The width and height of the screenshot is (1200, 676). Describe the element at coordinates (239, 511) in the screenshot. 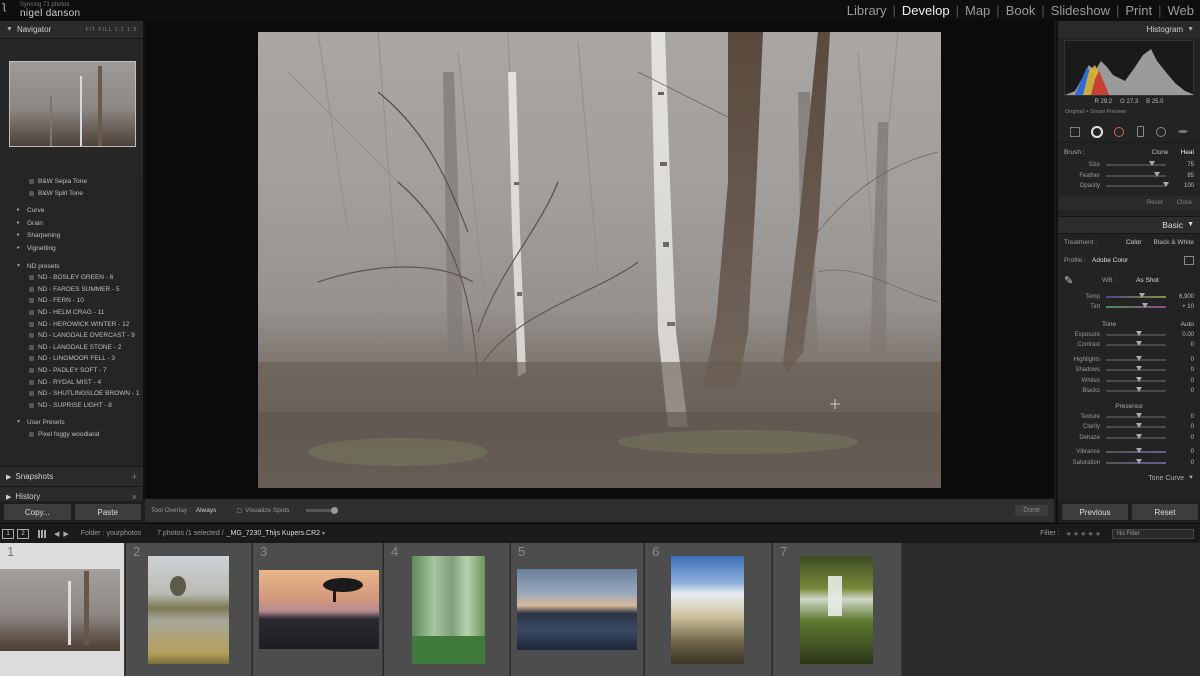

I see `visualize-spots-checkbox-icon: ☐` at that location.